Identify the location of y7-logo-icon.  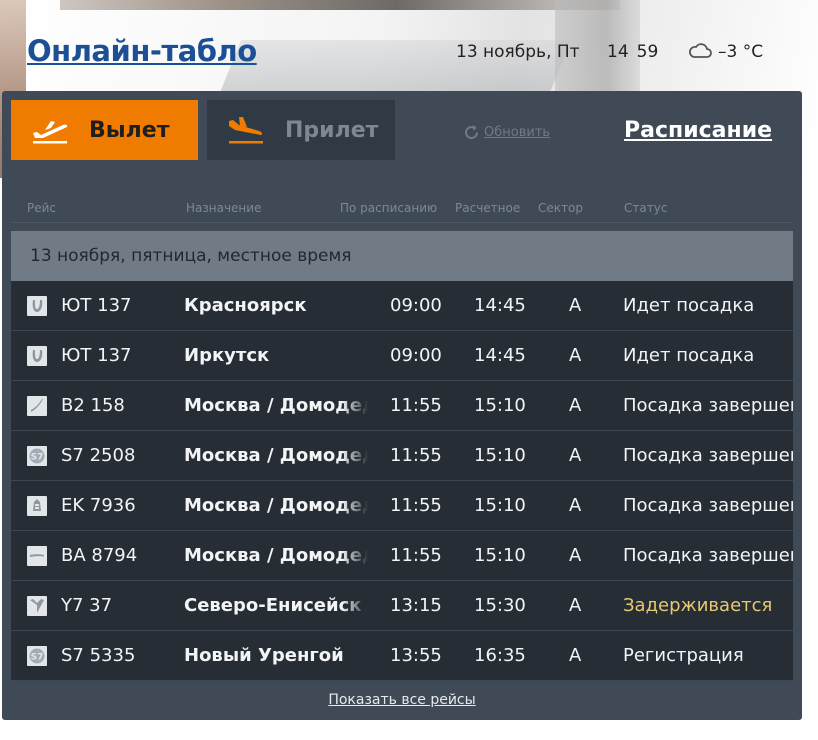
(37, 606).